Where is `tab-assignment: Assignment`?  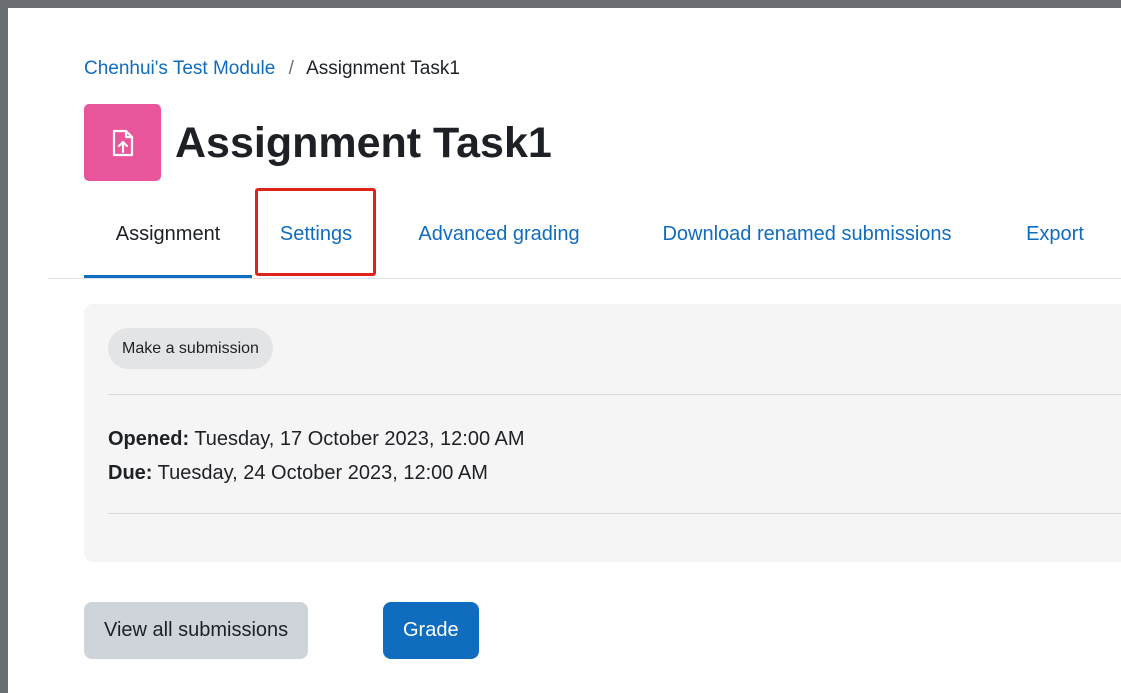
tab-assignment: Assignment is located at coordinates (168, 234).